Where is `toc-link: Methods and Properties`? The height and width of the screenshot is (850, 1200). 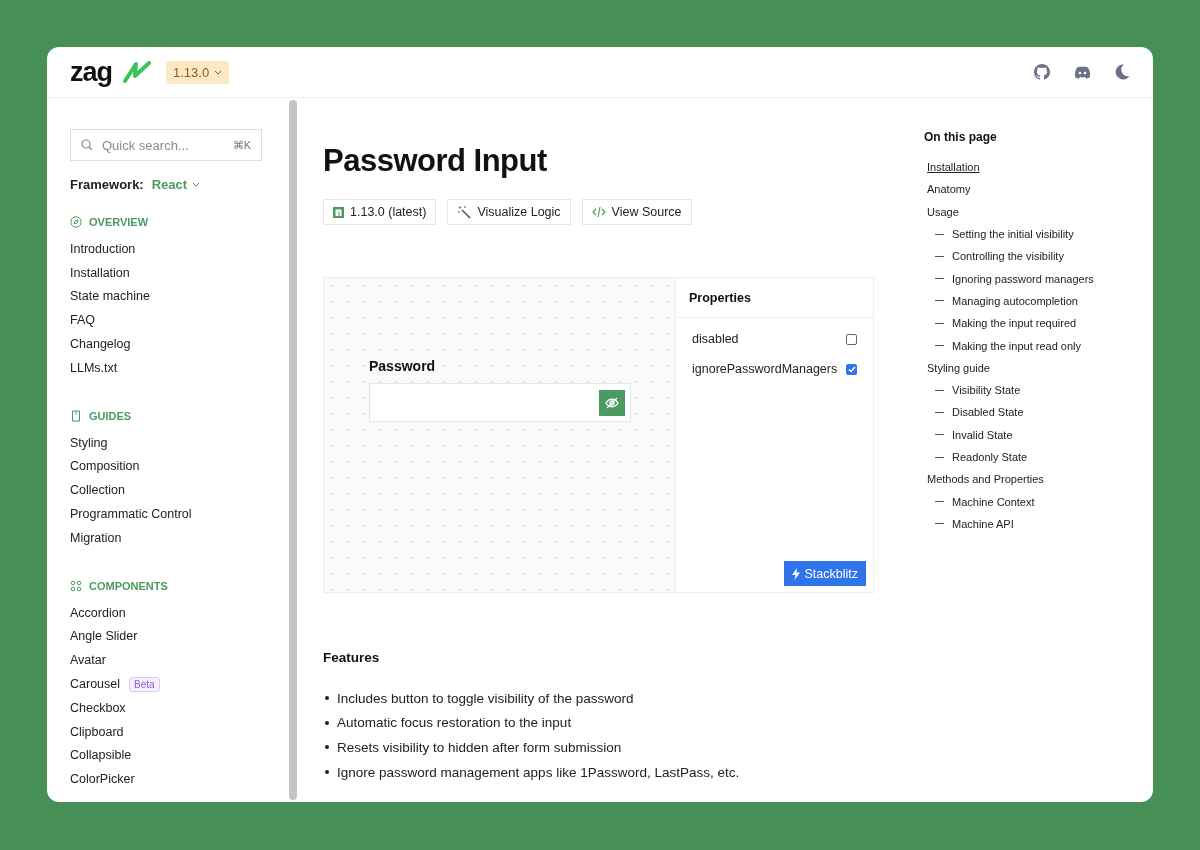 toc-link: Methods and Properties is located at coordinates (1009, 479).